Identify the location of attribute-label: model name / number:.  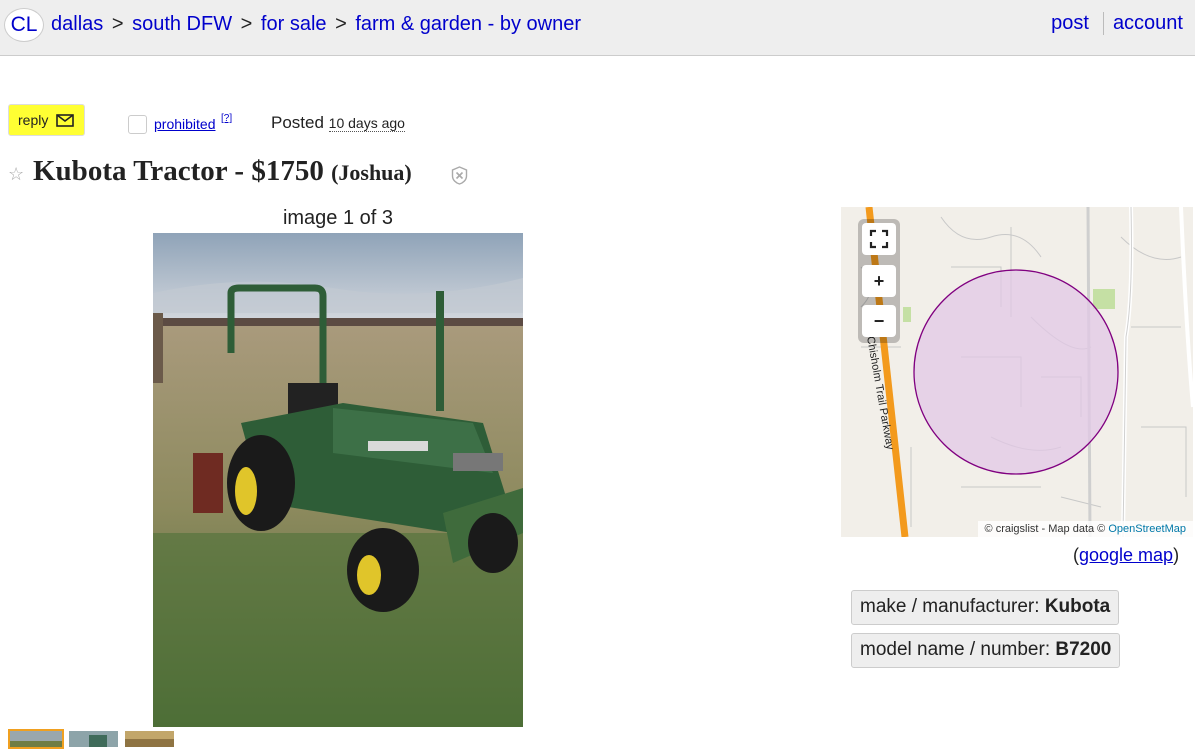
(955, 649).